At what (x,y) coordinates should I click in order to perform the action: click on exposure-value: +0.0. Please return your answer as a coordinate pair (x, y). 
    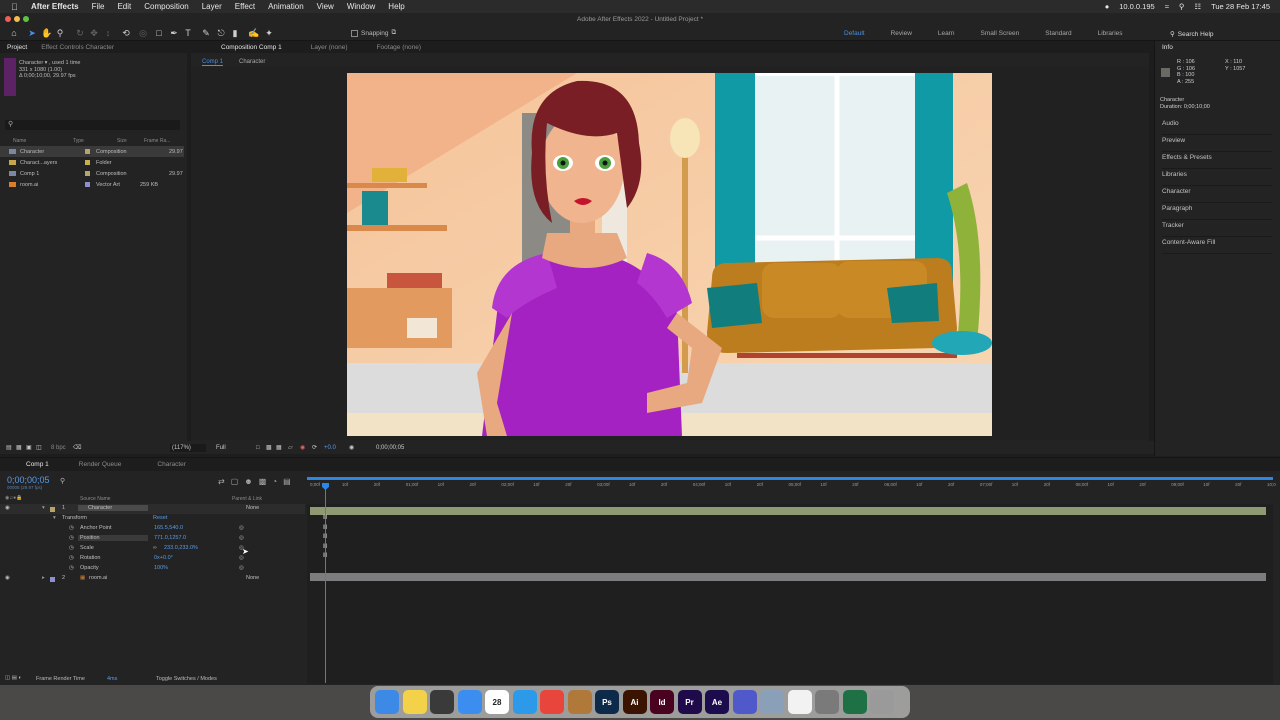
    Looking at the image, I should click on (334, 448).